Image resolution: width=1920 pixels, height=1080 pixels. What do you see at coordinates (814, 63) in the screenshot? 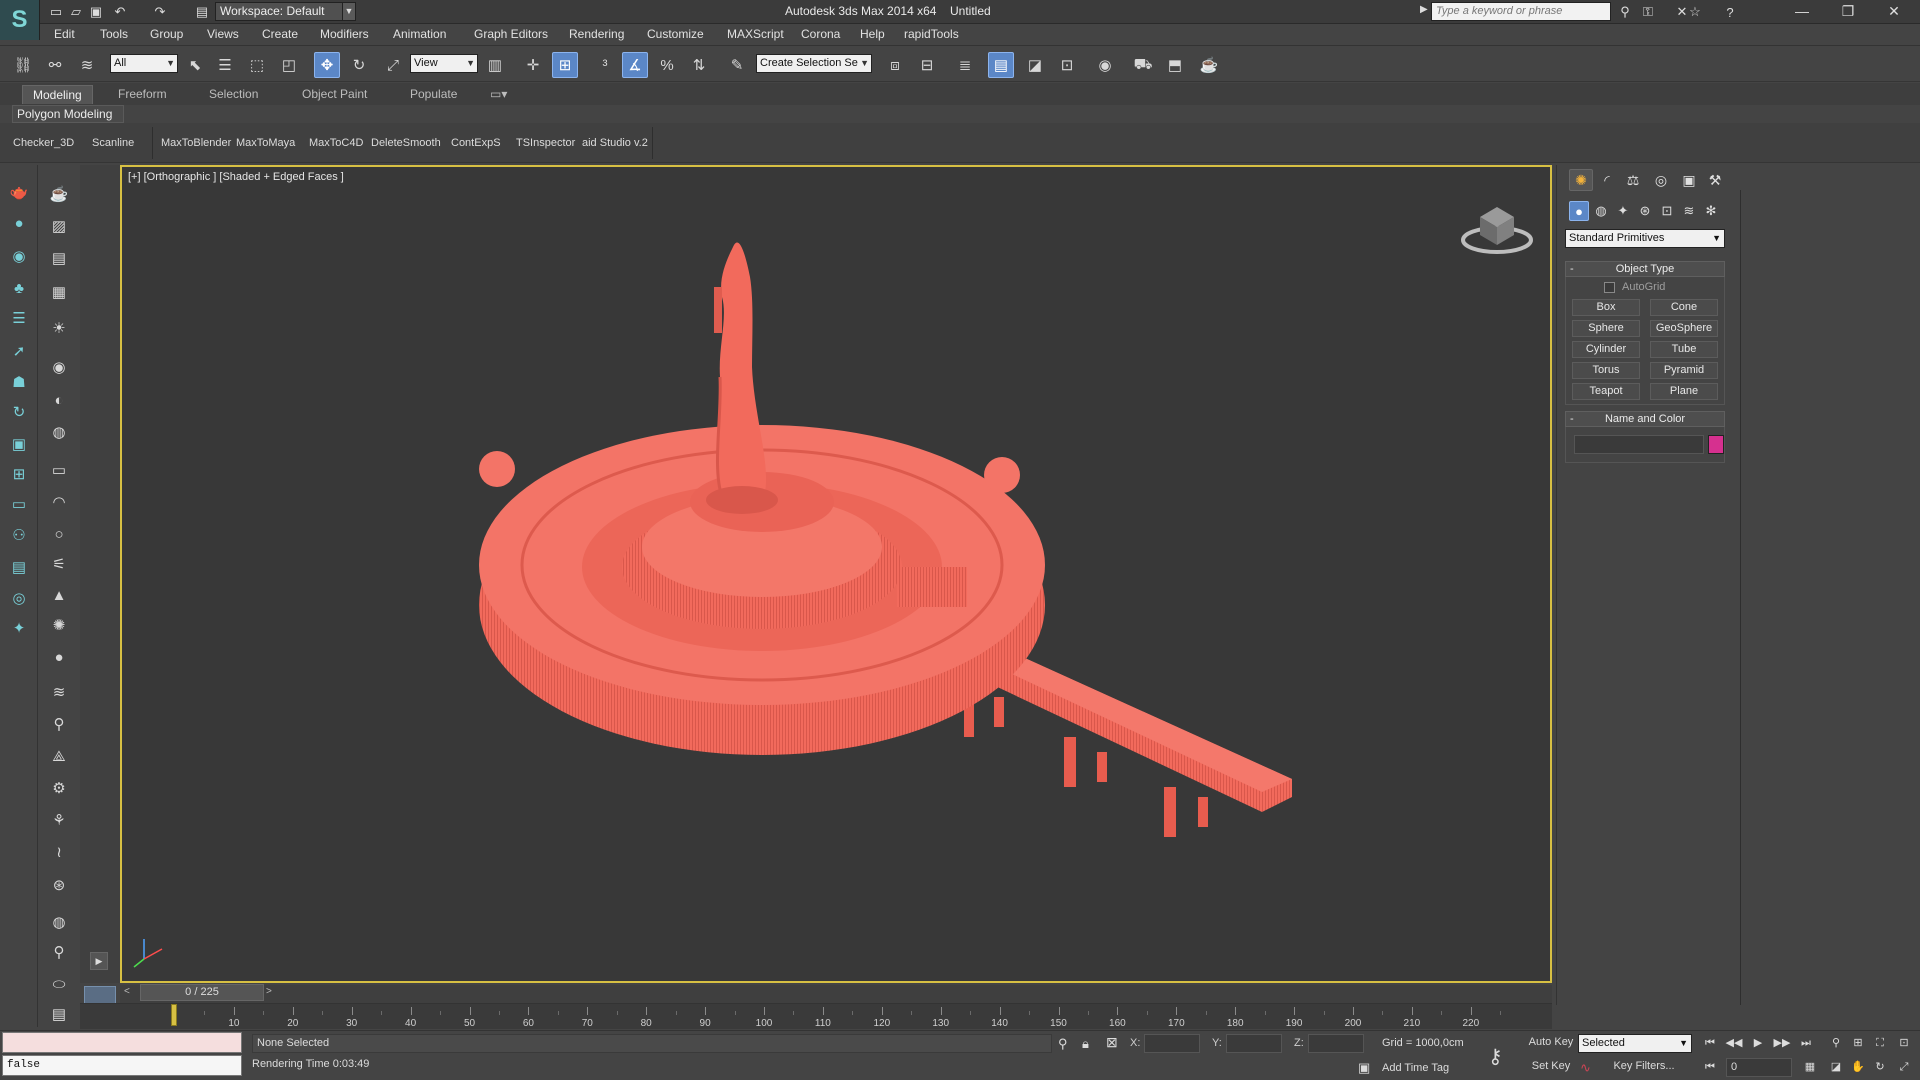
I see `named-selection-set-dropdown: Create Selection Se ▼` at bounding box center [814, 63].